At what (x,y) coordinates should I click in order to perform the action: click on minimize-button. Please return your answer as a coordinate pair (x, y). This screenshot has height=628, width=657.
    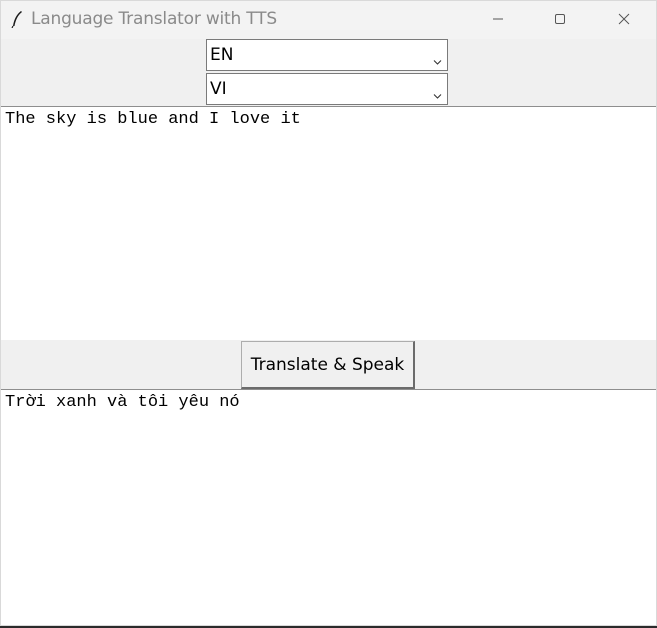
    Looking at the image, I should click on (498, 19).